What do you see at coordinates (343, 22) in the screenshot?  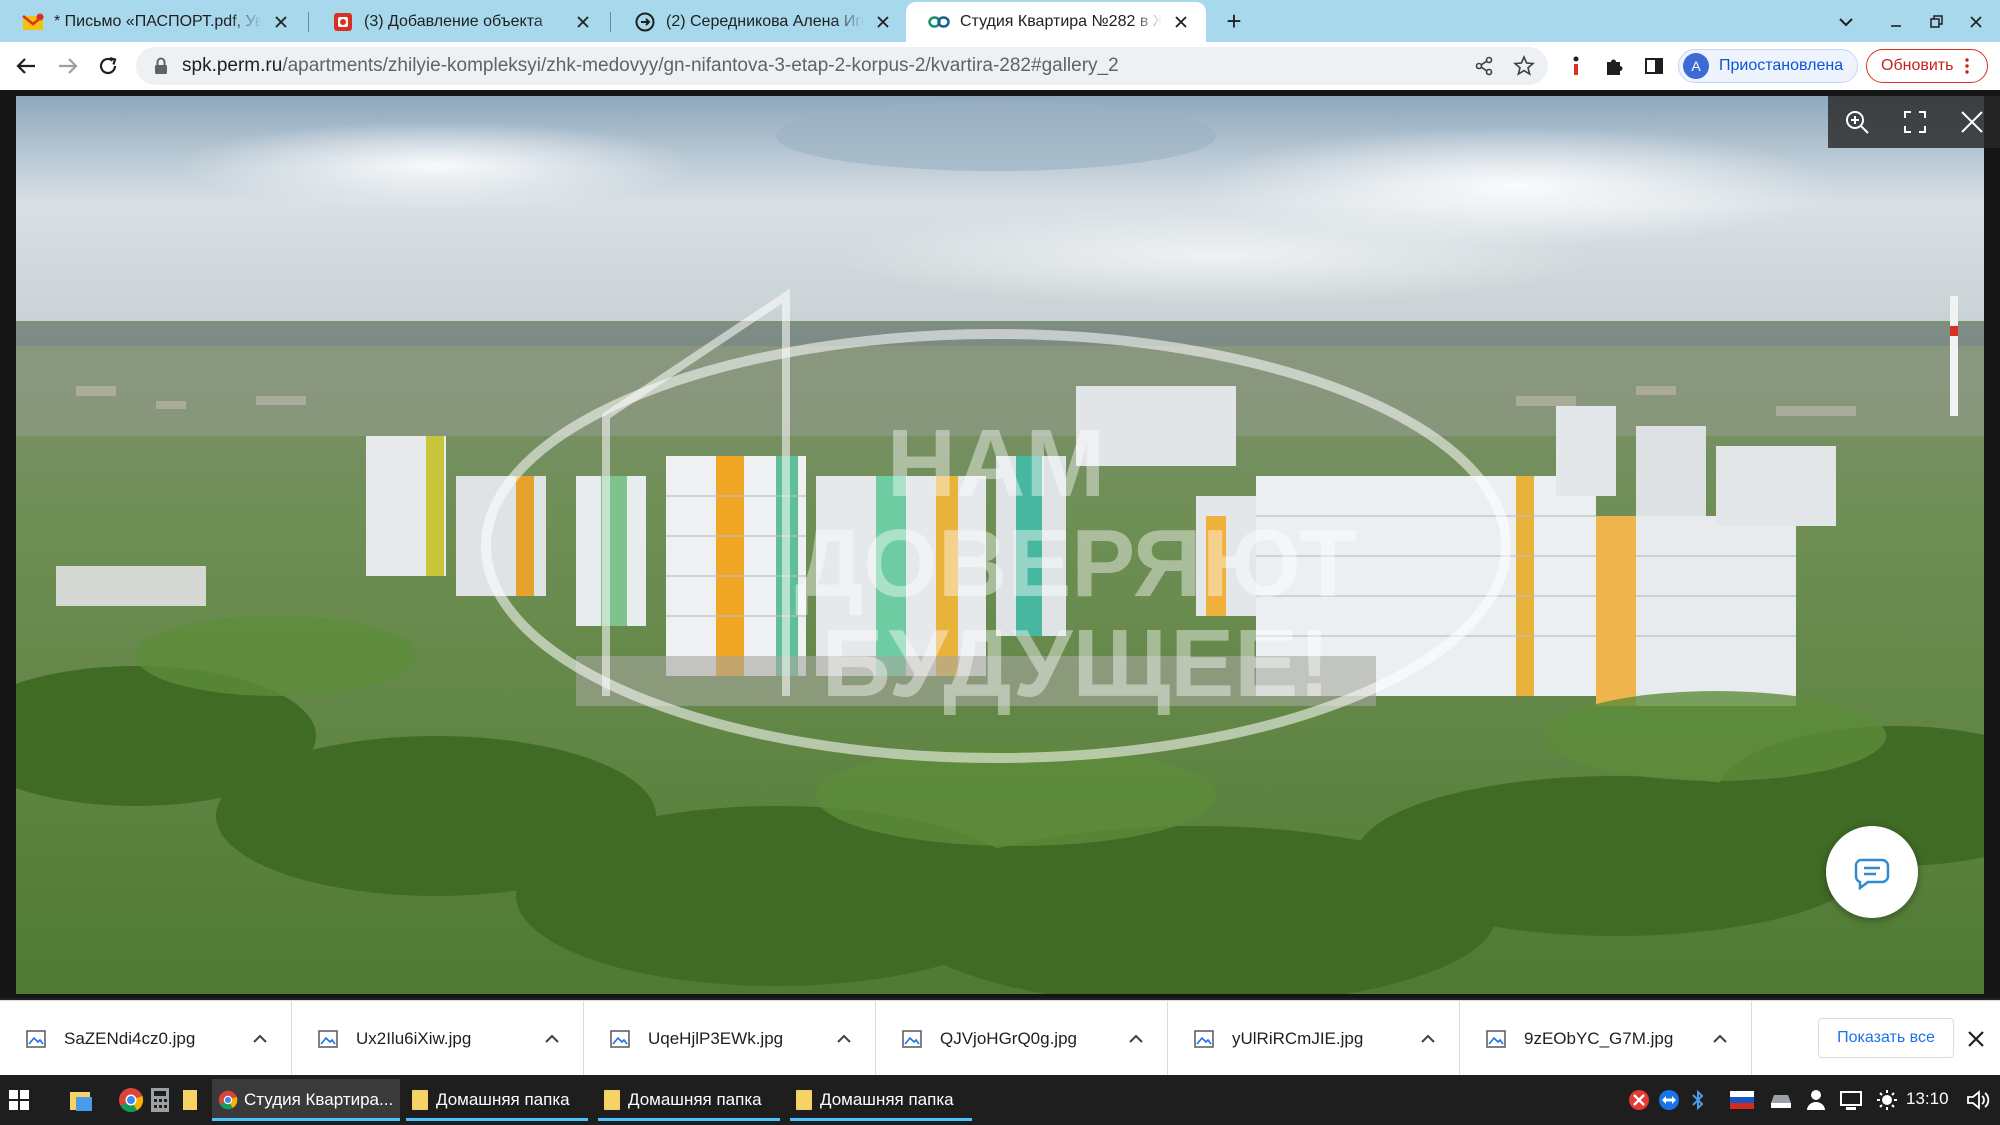 I see `avito-icon` at bounding box center [343, 22].